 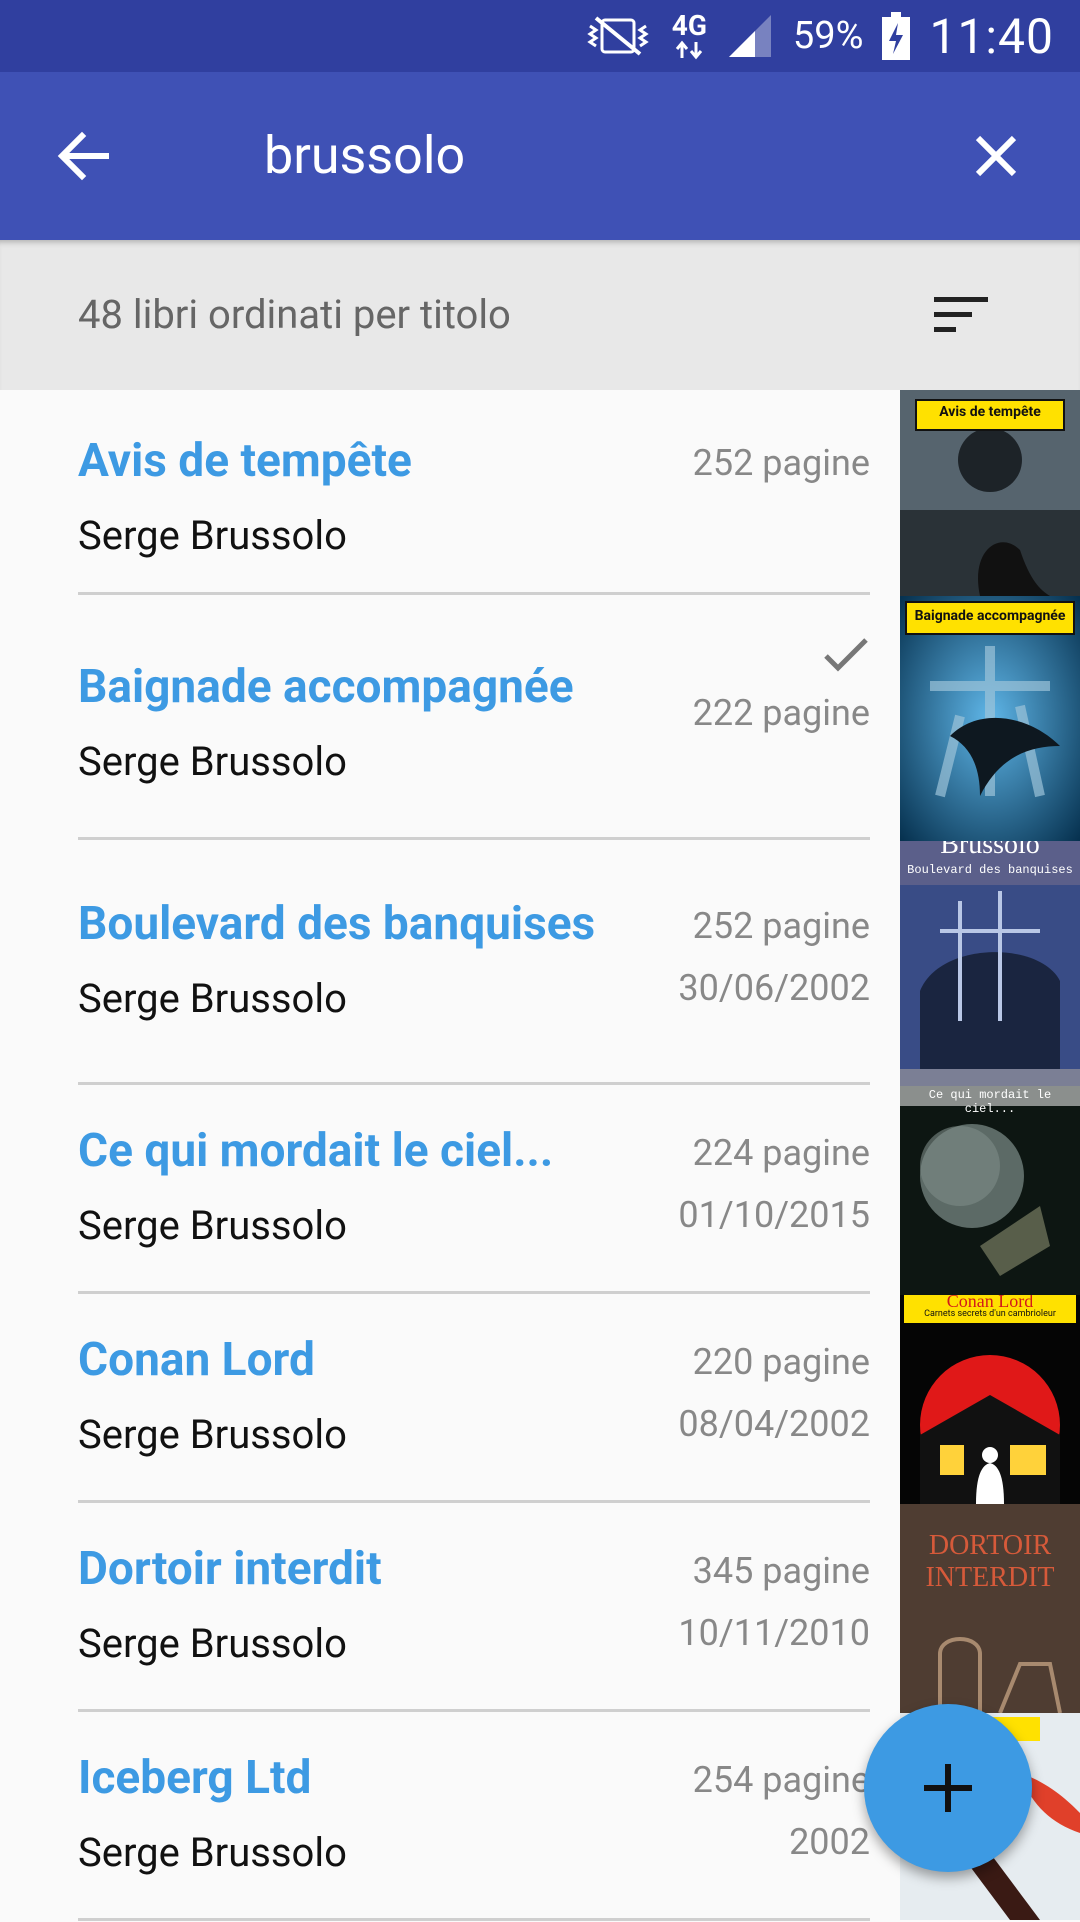 I want to click on status-icons: 4G 59% 11:40, so click(x=818, y=36).